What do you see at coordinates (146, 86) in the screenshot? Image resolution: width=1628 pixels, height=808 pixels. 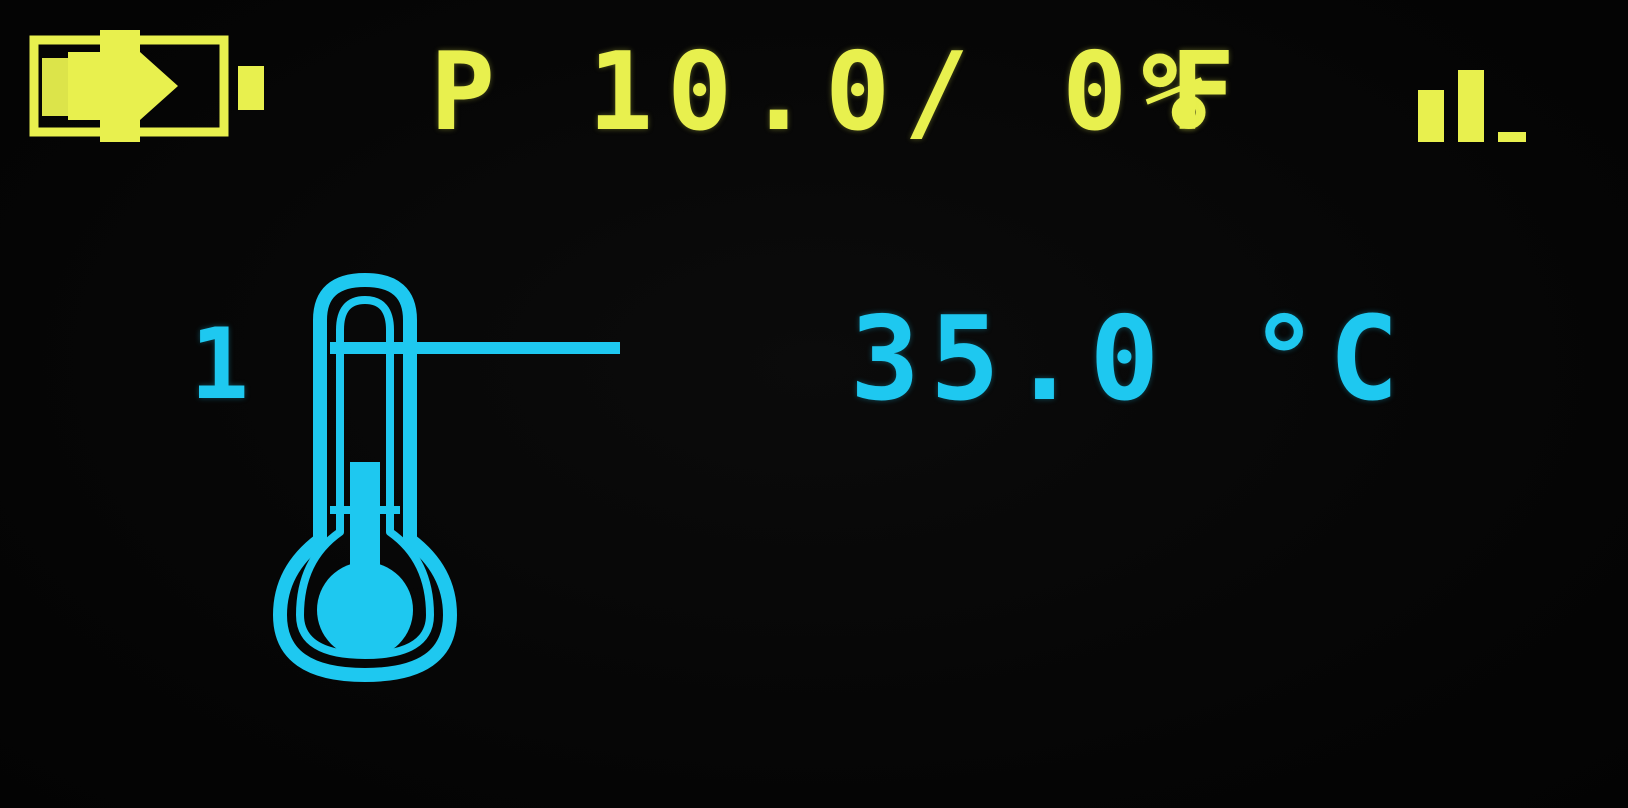 I see `battery-charging-icon` at bounding box center [146, 86].